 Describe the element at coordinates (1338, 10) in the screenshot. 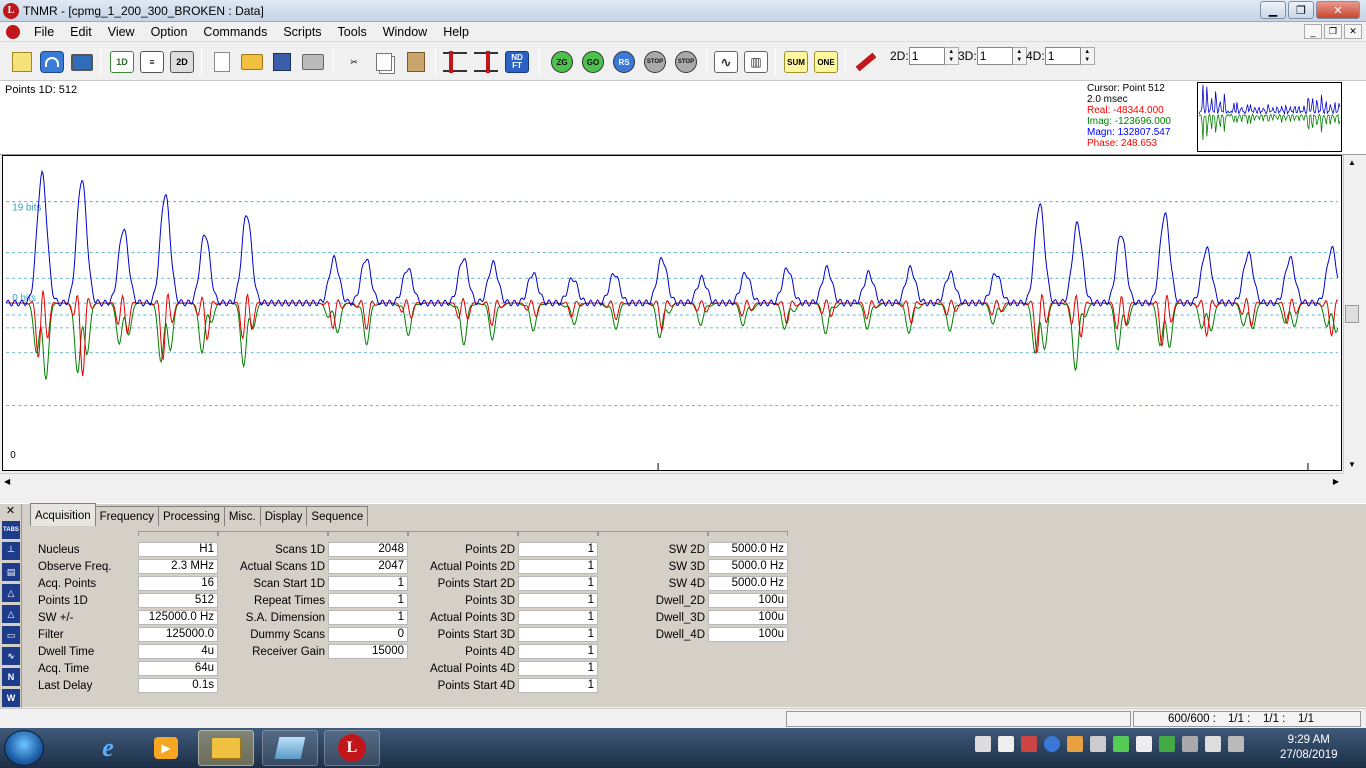

I see `close-button: ✕` at that location.